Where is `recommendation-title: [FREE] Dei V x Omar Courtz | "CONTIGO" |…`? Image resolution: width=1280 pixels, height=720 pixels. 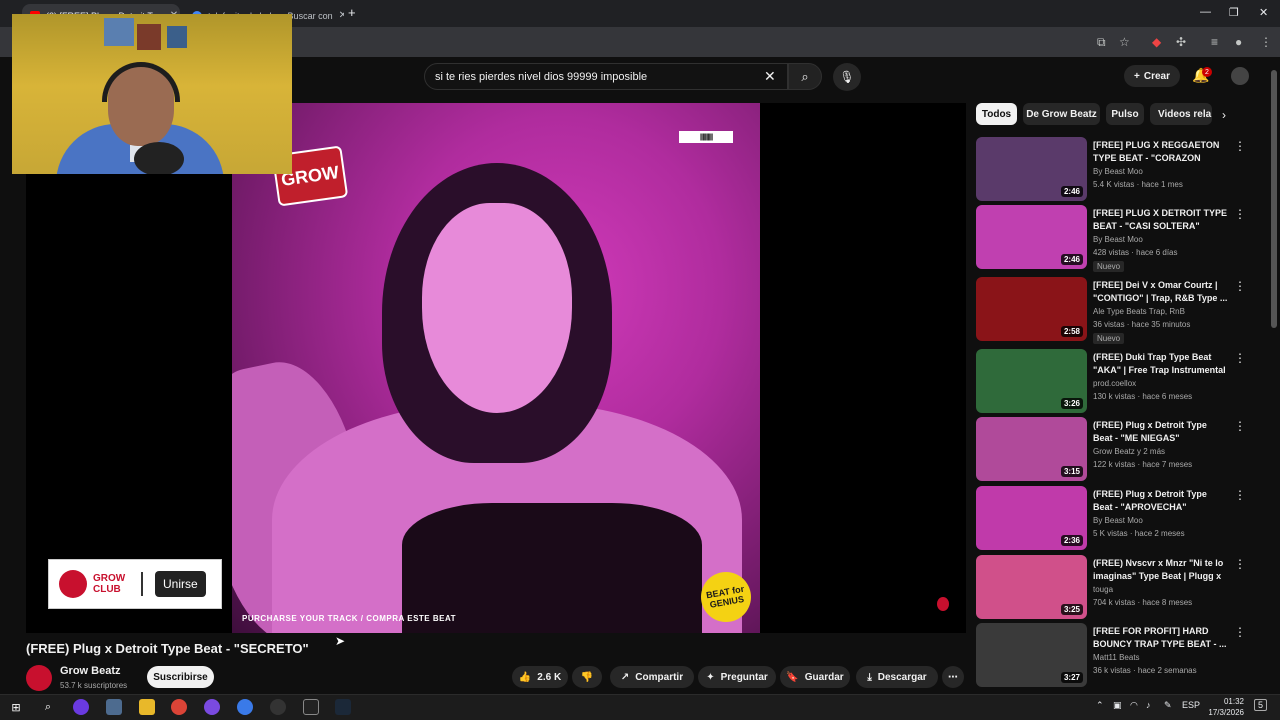
recommendation-title: [FREE] Dei V x Omar Courtz | "CONTIGO" |… is located at coordinates (1160, 292).